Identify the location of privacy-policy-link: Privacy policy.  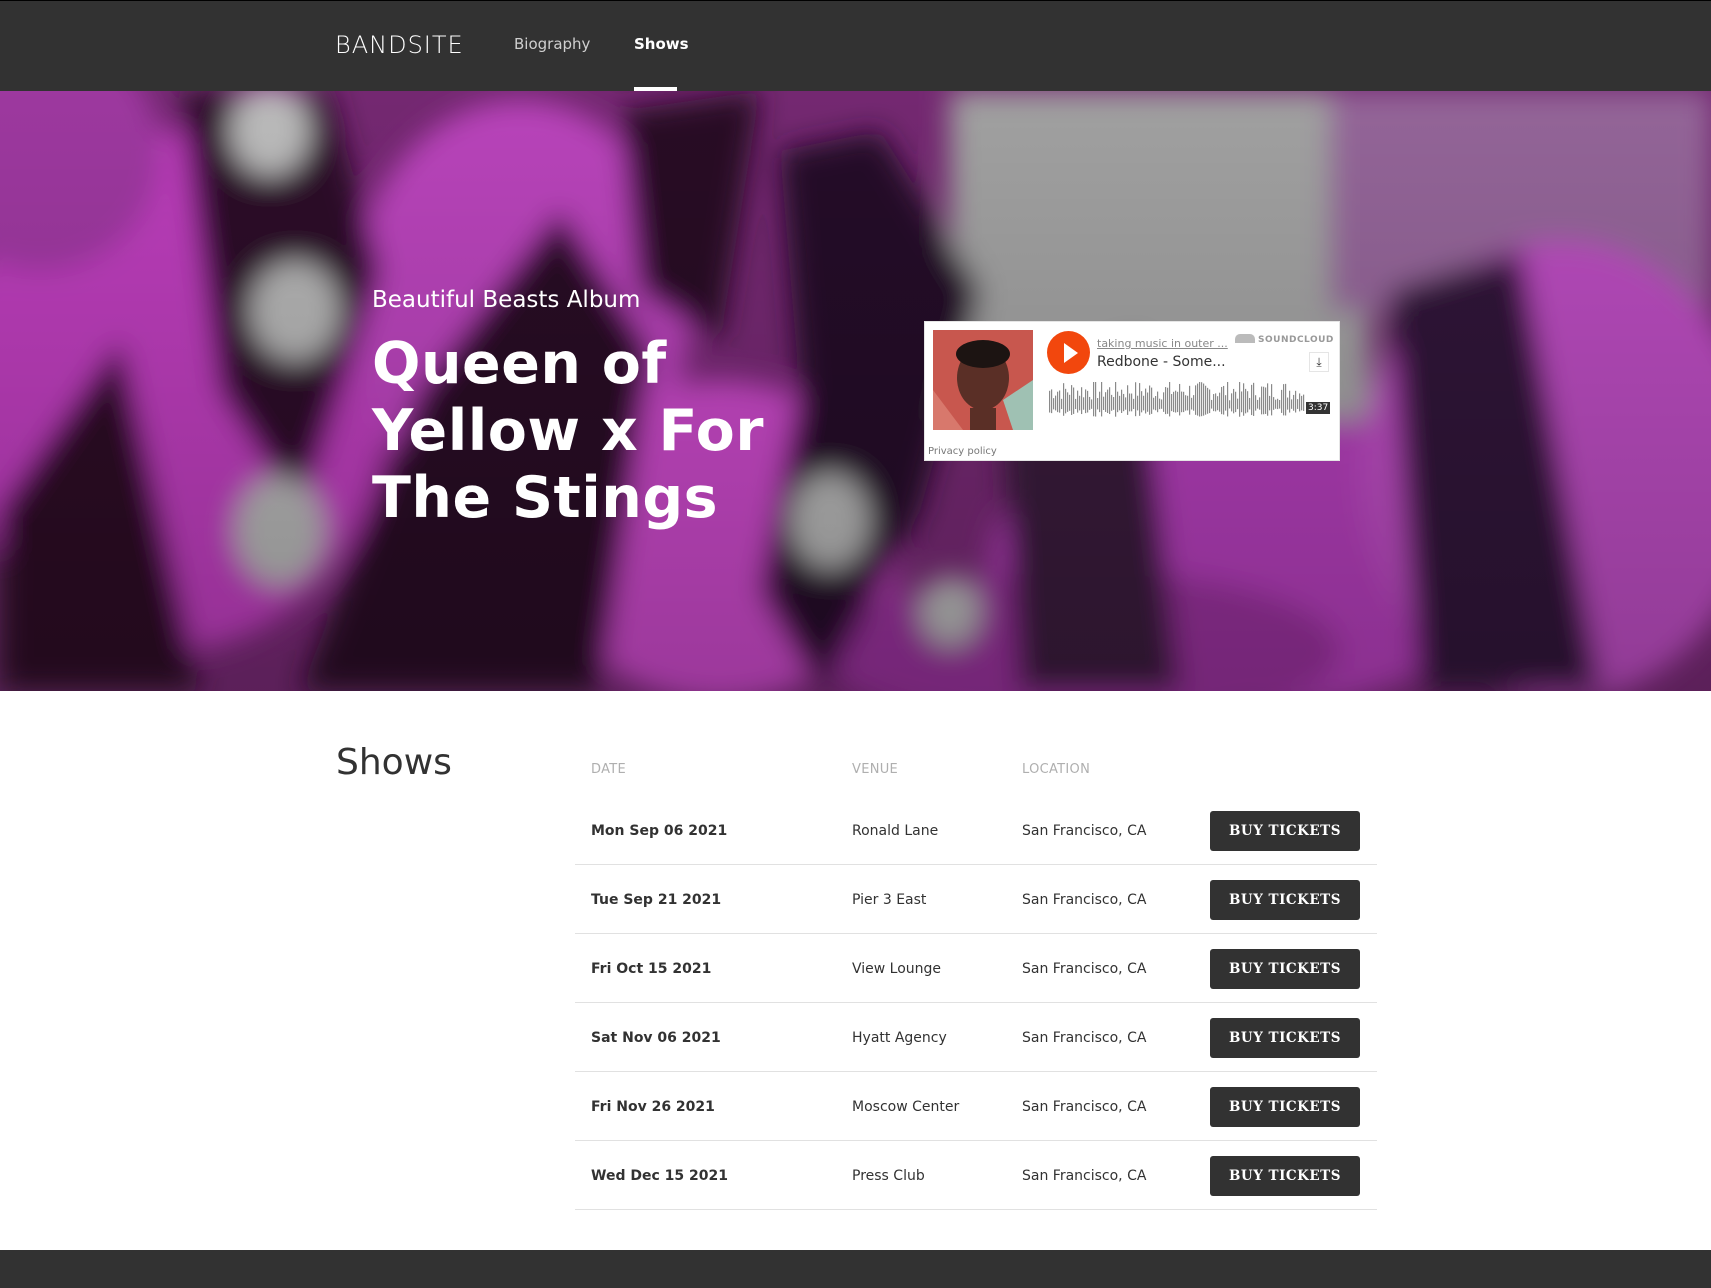
(962, 451).